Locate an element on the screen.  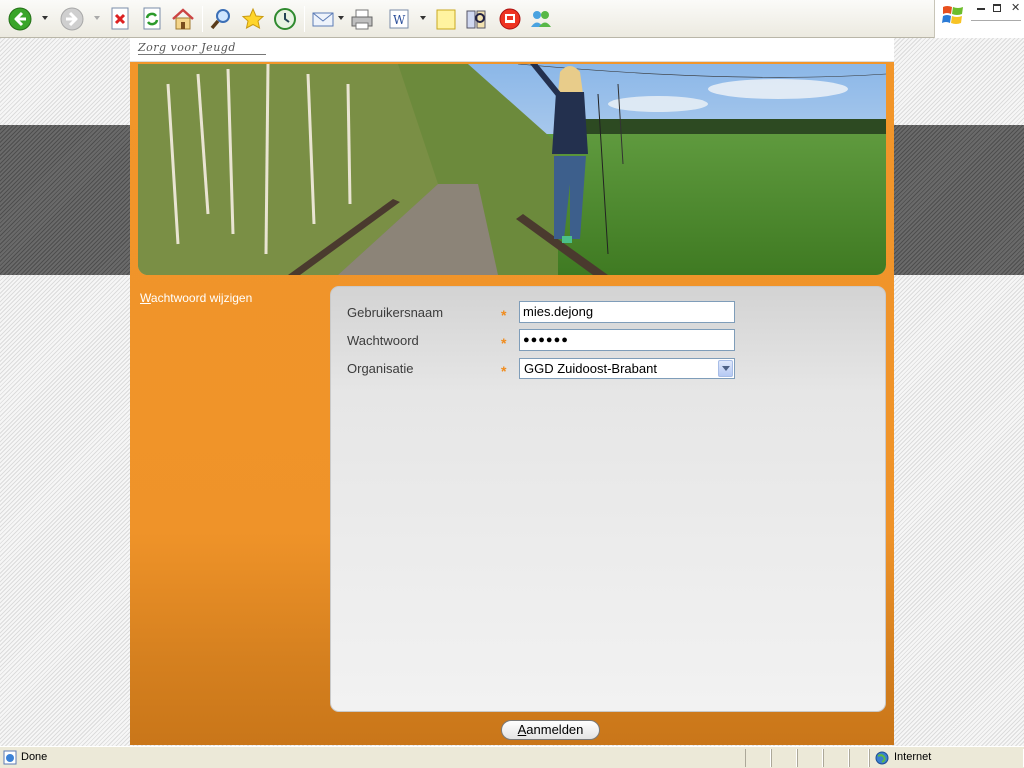
restore-icon is located at coordinates (997, 8).